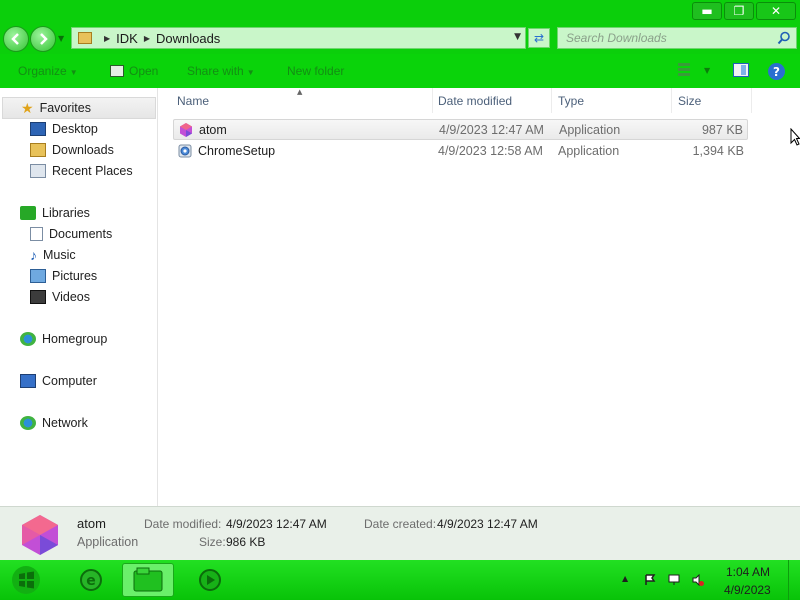 The height and width of the screenshot is (600, 800). Describe the element at coordinates (40, 535) in the screenshot. I see `atom-thumbnail-icon` at that location.